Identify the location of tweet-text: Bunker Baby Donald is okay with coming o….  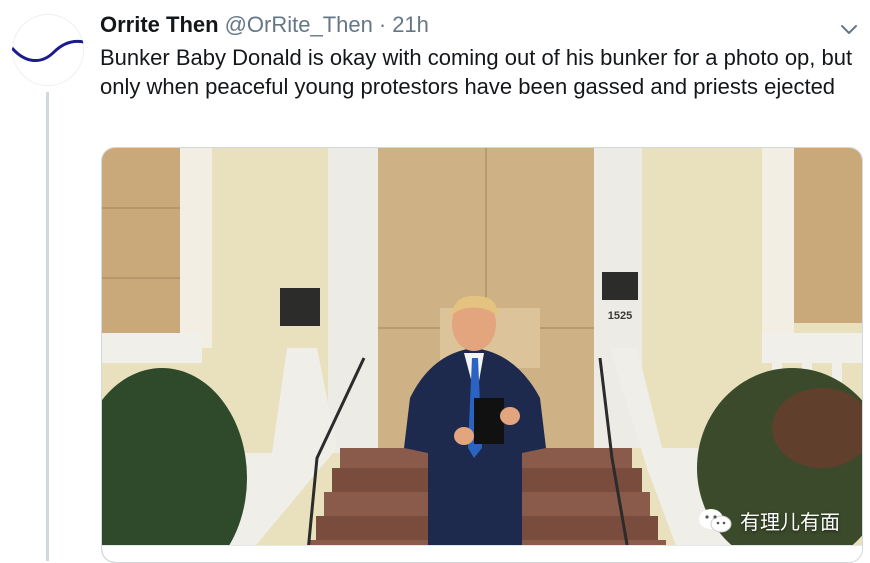
(476, 72).